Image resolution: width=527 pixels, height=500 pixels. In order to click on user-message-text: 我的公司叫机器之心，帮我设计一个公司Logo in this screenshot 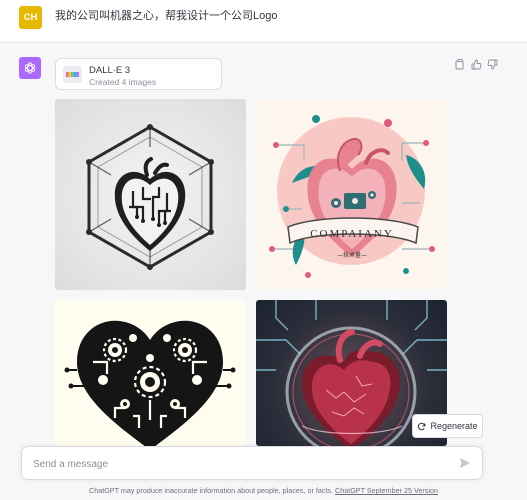, I will do `click(166, 16)`.